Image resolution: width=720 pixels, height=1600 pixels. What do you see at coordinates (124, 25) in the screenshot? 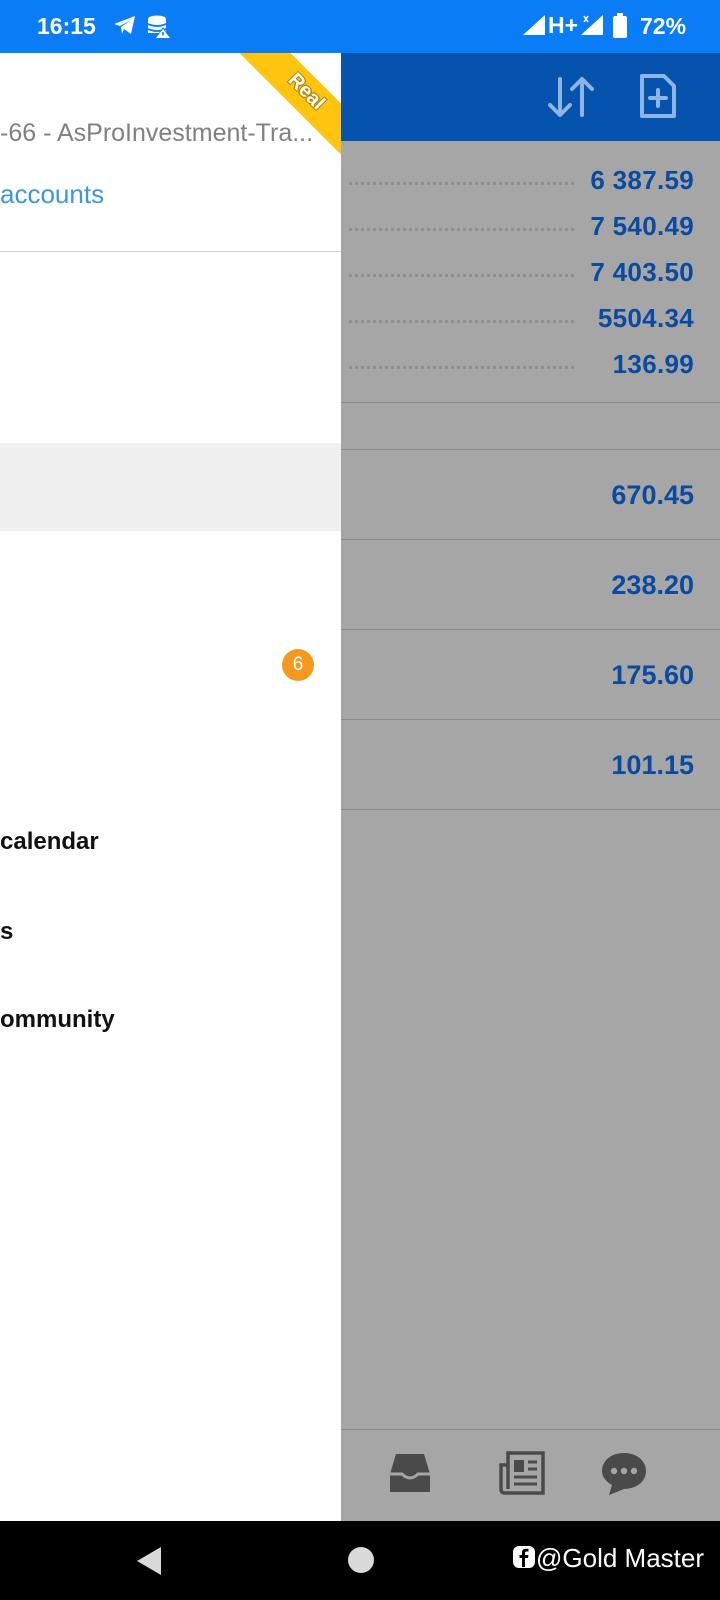
I see `telegram-icon` at bounding box center [124, 25].